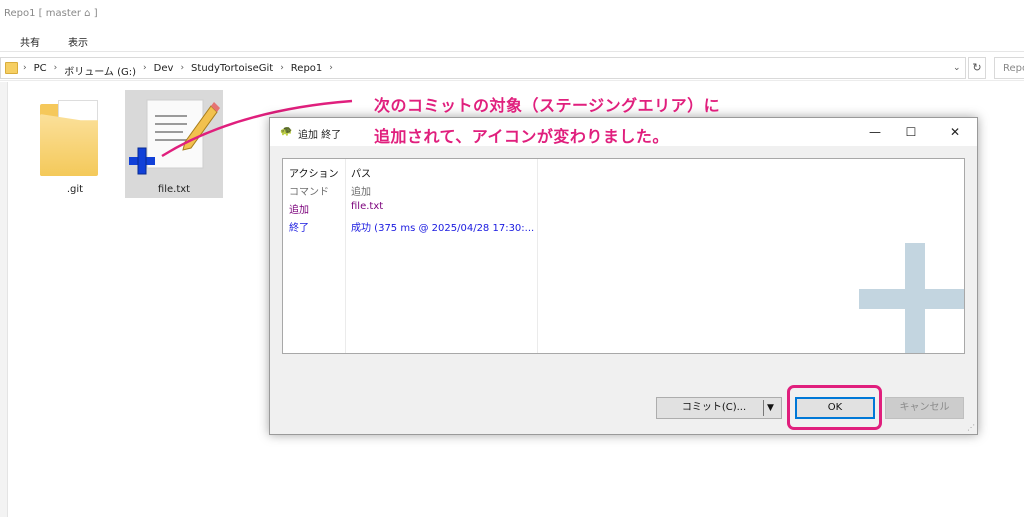 This screenshot has height=517, width=1024. I want to click on commit-split-button: コミット(C)... ▼, so click(719, 408).